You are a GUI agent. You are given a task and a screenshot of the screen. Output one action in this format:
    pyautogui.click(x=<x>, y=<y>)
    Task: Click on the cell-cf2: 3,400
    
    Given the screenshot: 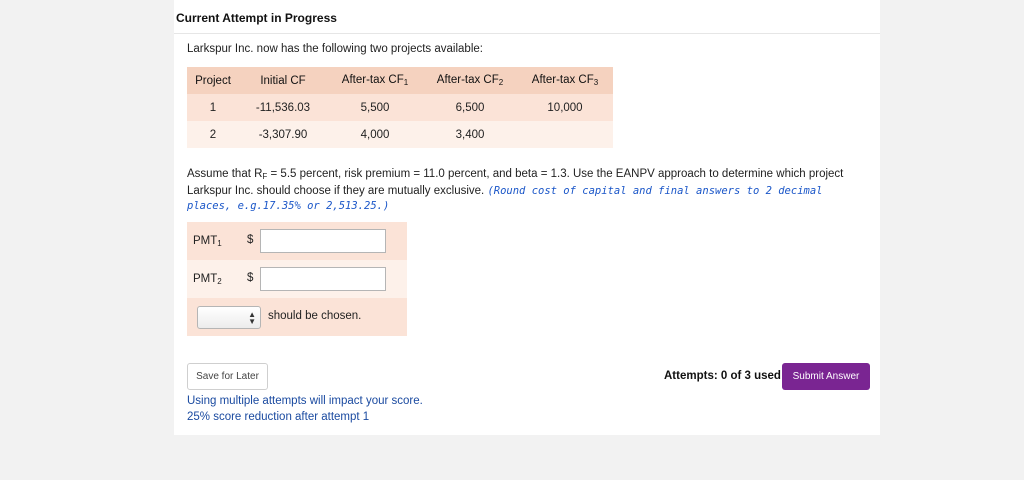 What is the action you would take?
    pyautogui.click(x=470, y=134)
    